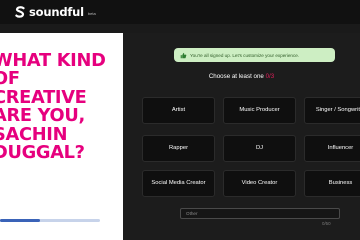 The width and height of the screenshot is (360, 240). Describe the element at coordinates (259, 110) in the screenshot. I see `option-music-producer: Music Producer` at that location.